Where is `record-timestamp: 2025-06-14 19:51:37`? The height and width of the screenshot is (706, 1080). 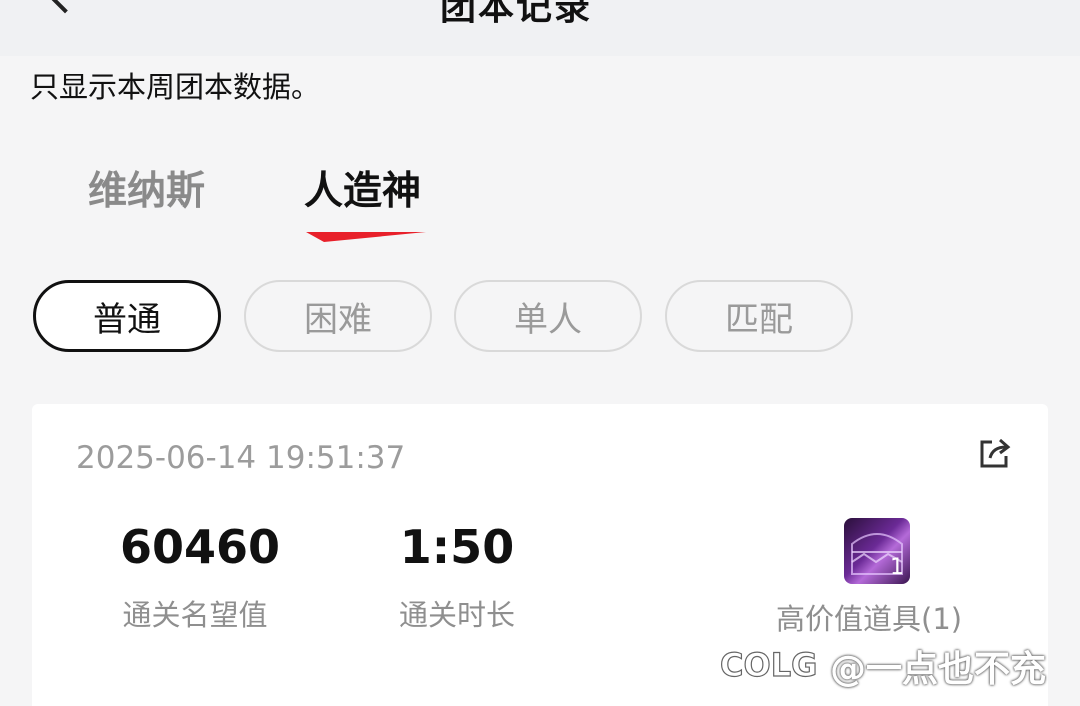 record-timestamp: 2025-06-14 19:51:37 is located at coordinates (241, 458).